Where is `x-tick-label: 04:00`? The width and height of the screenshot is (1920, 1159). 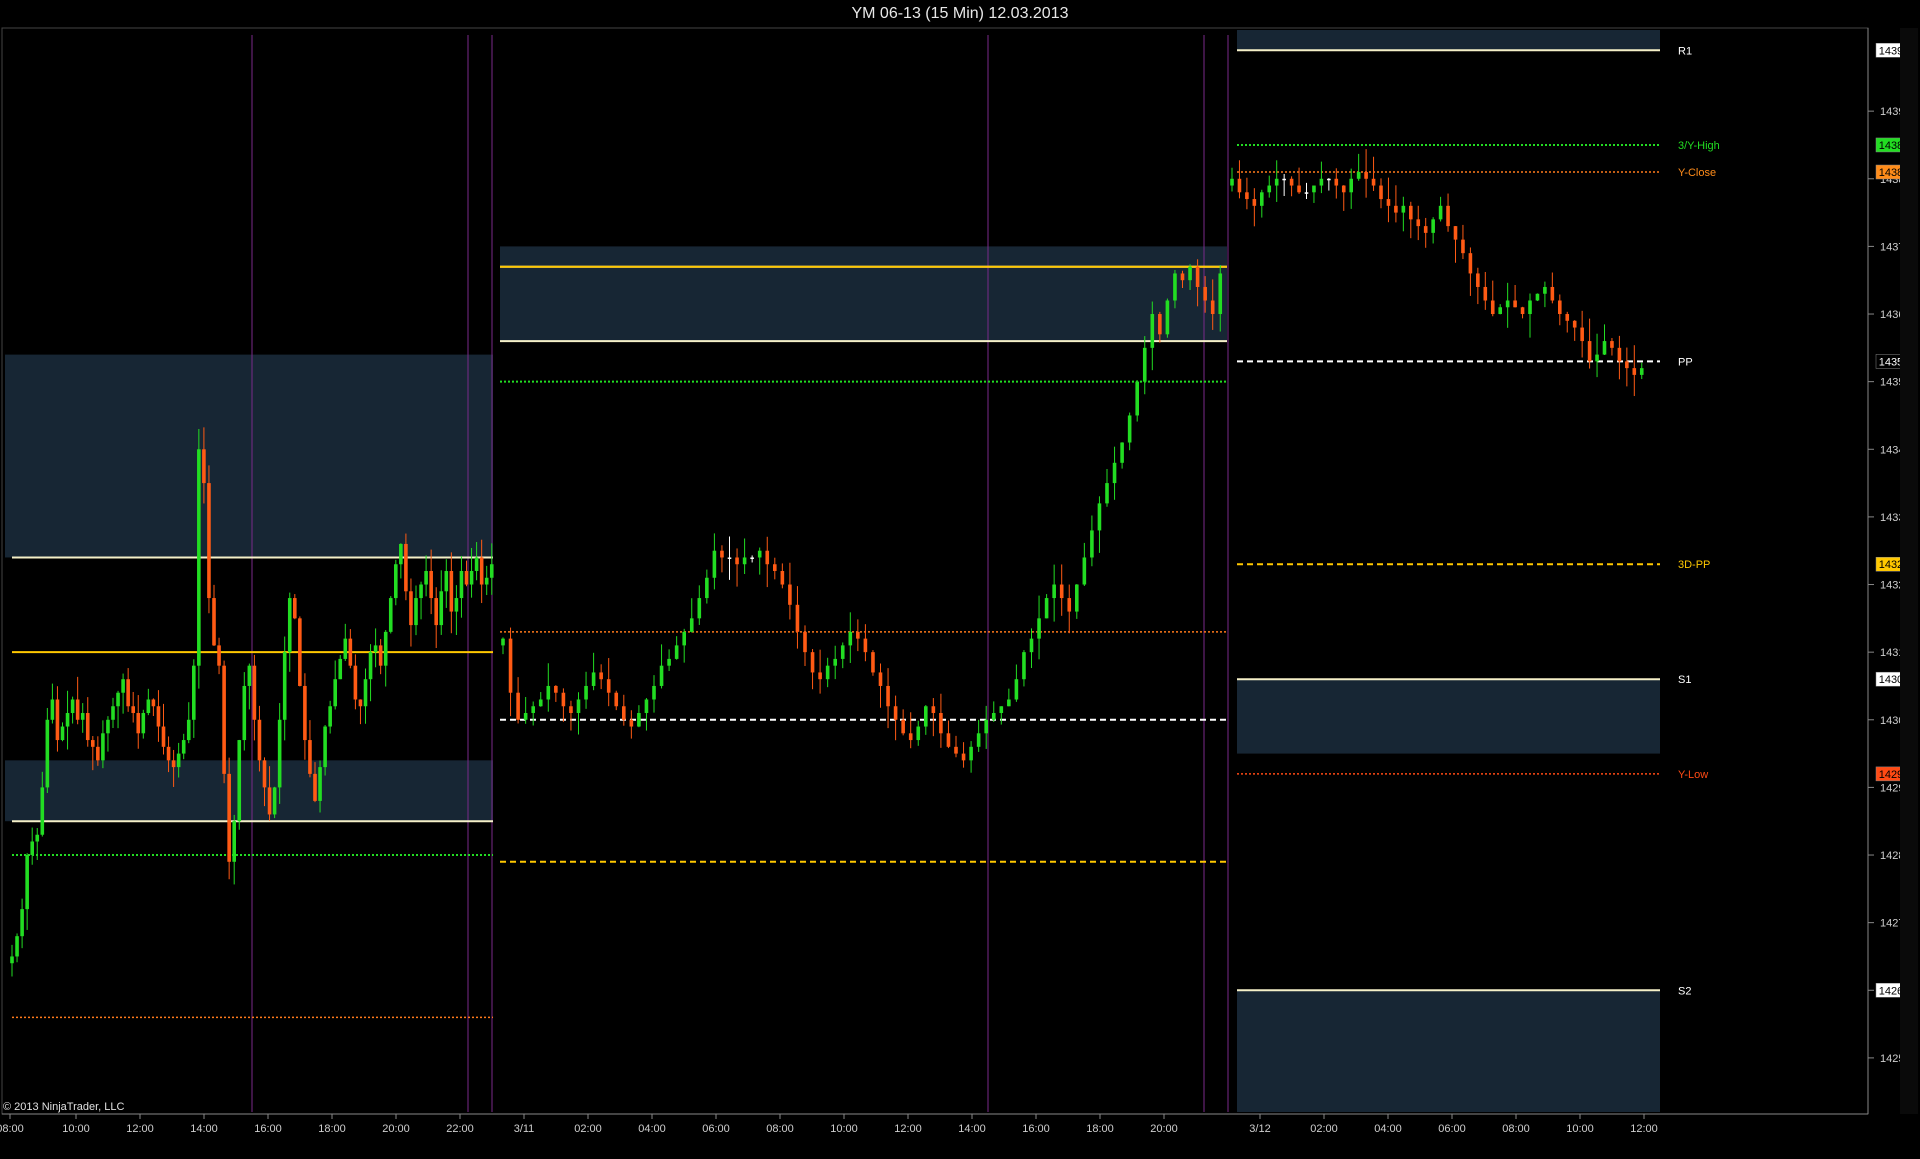 x-tick-label: 04:00 is located at coordinates (652, 1129).